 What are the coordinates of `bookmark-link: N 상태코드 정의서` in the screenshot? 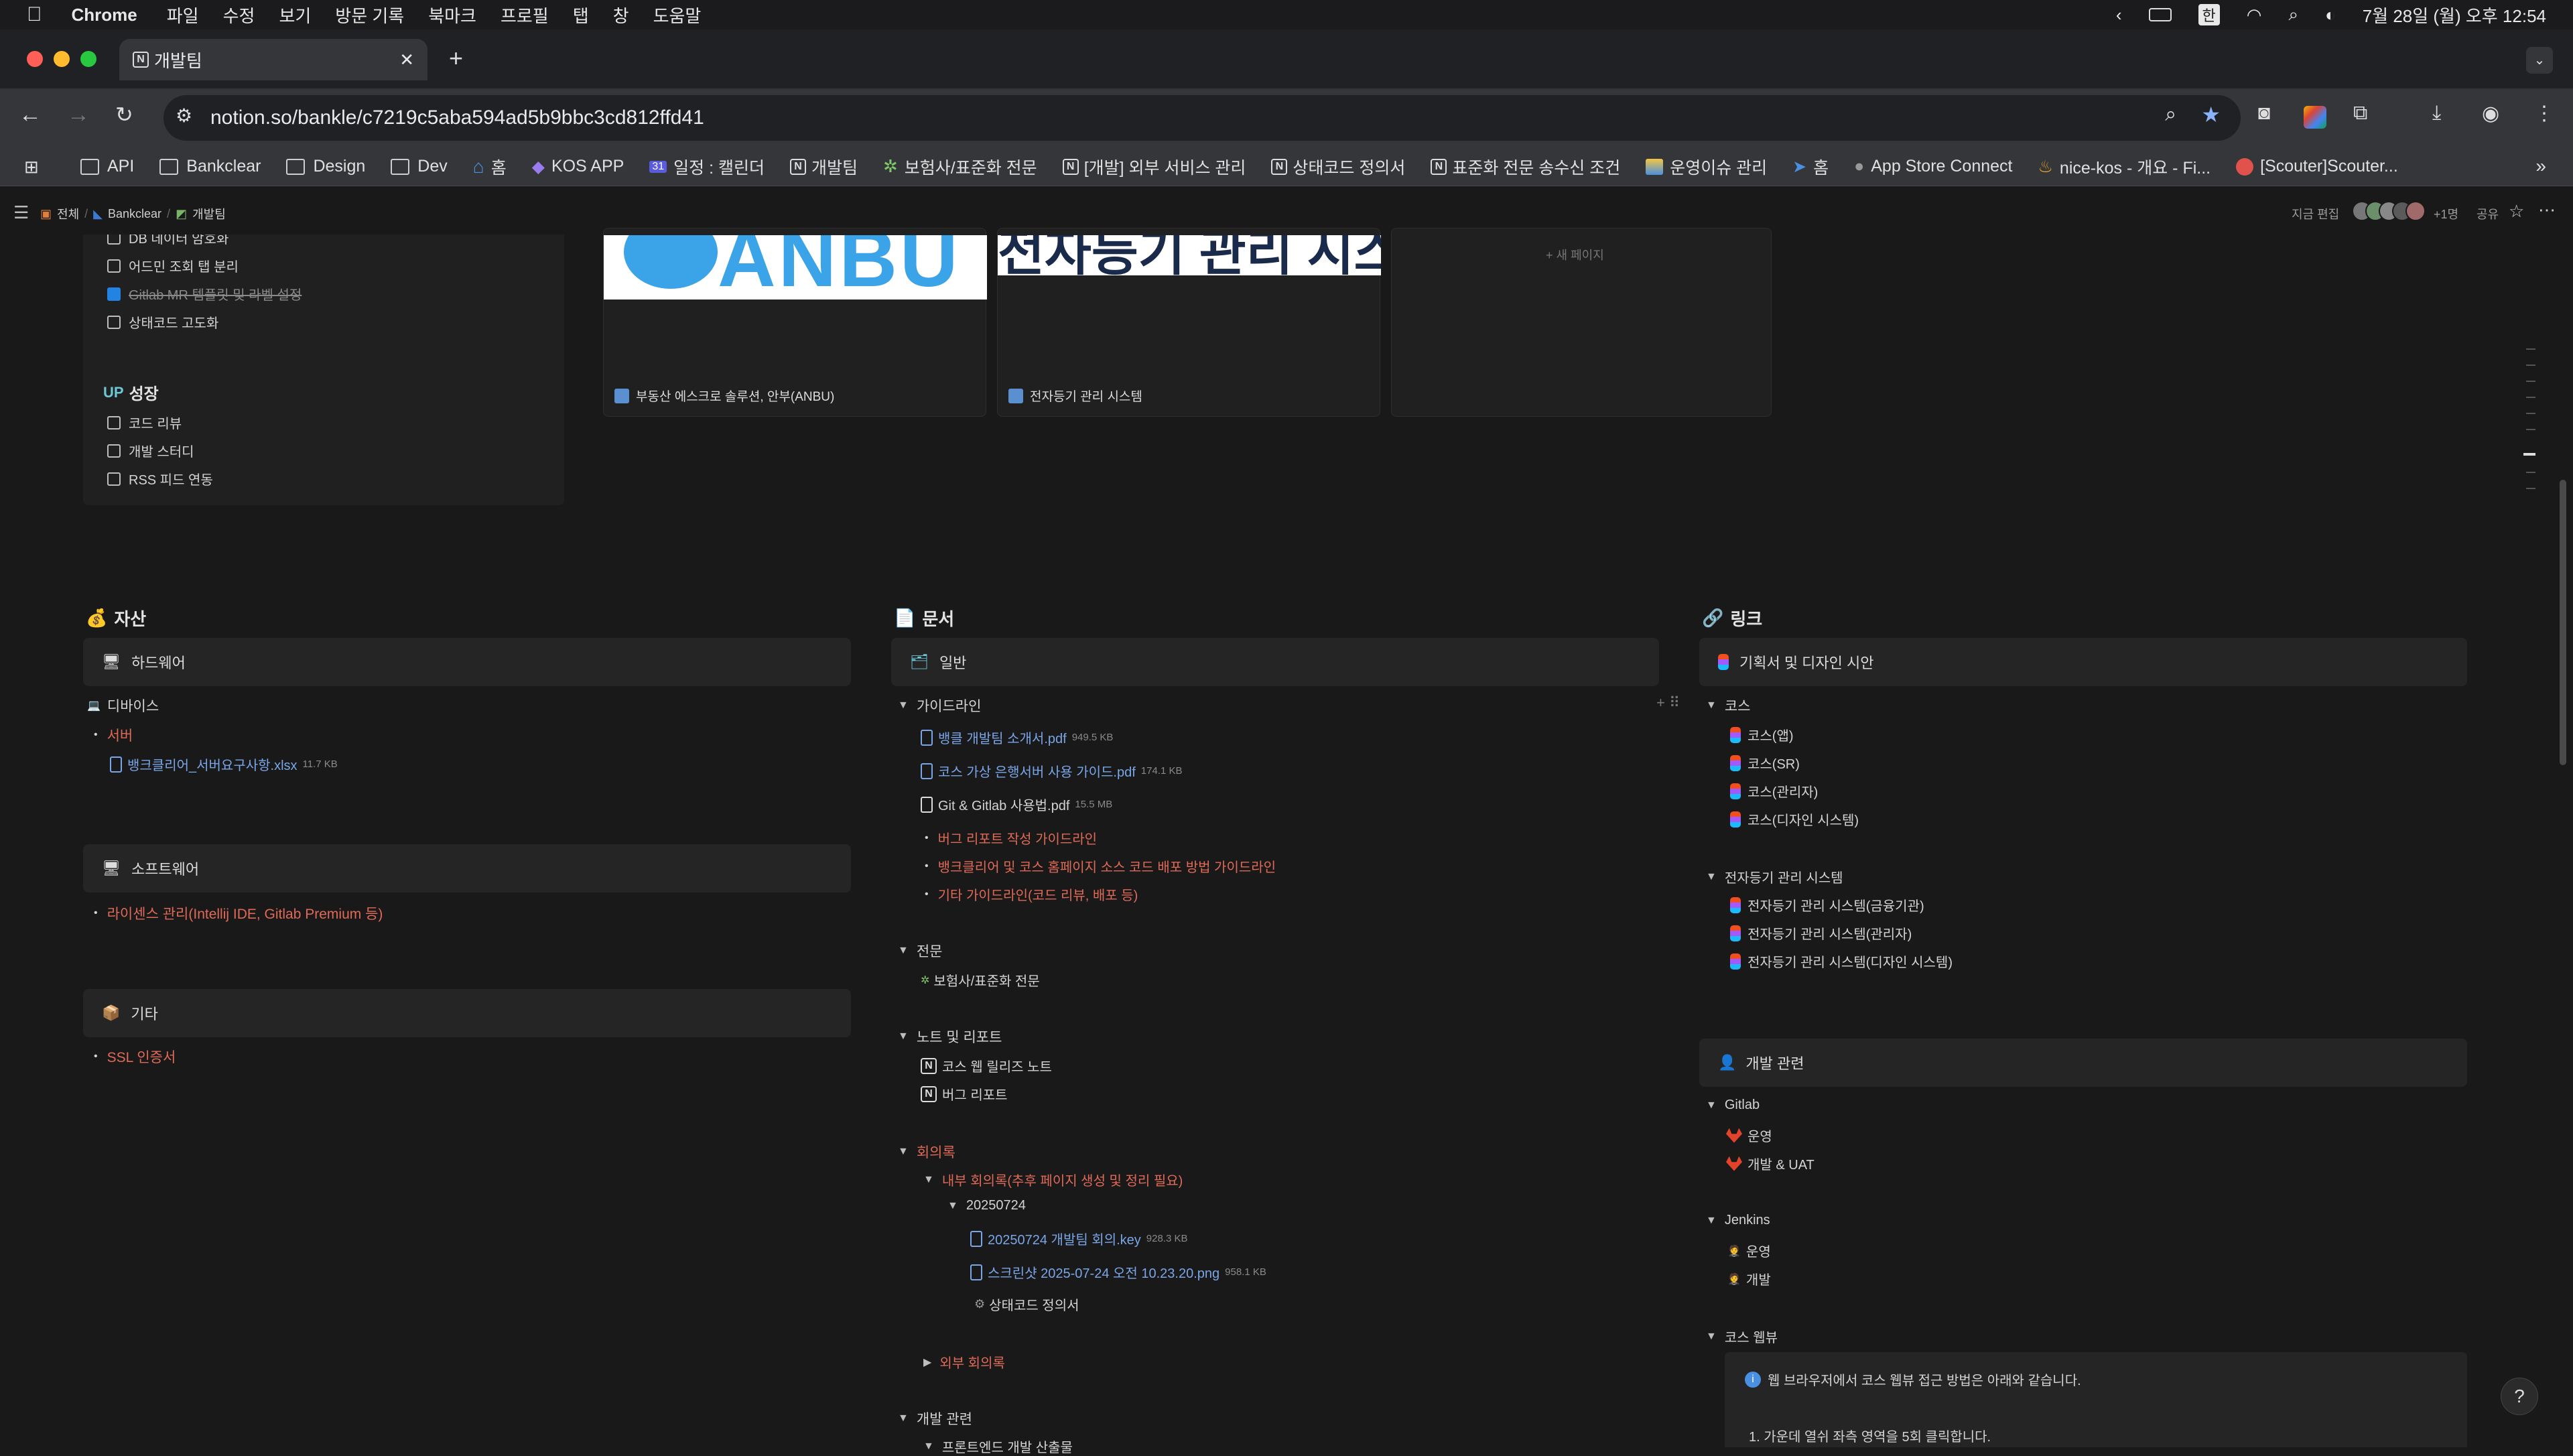 It's located at (1338, 167).